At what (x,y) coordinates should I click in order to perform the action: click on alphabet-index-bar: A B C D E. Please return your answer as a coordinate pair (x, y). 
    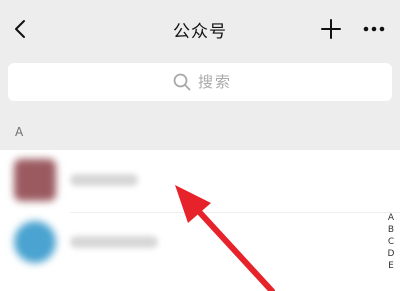
    Looking at the image, I should click on (391, 242).